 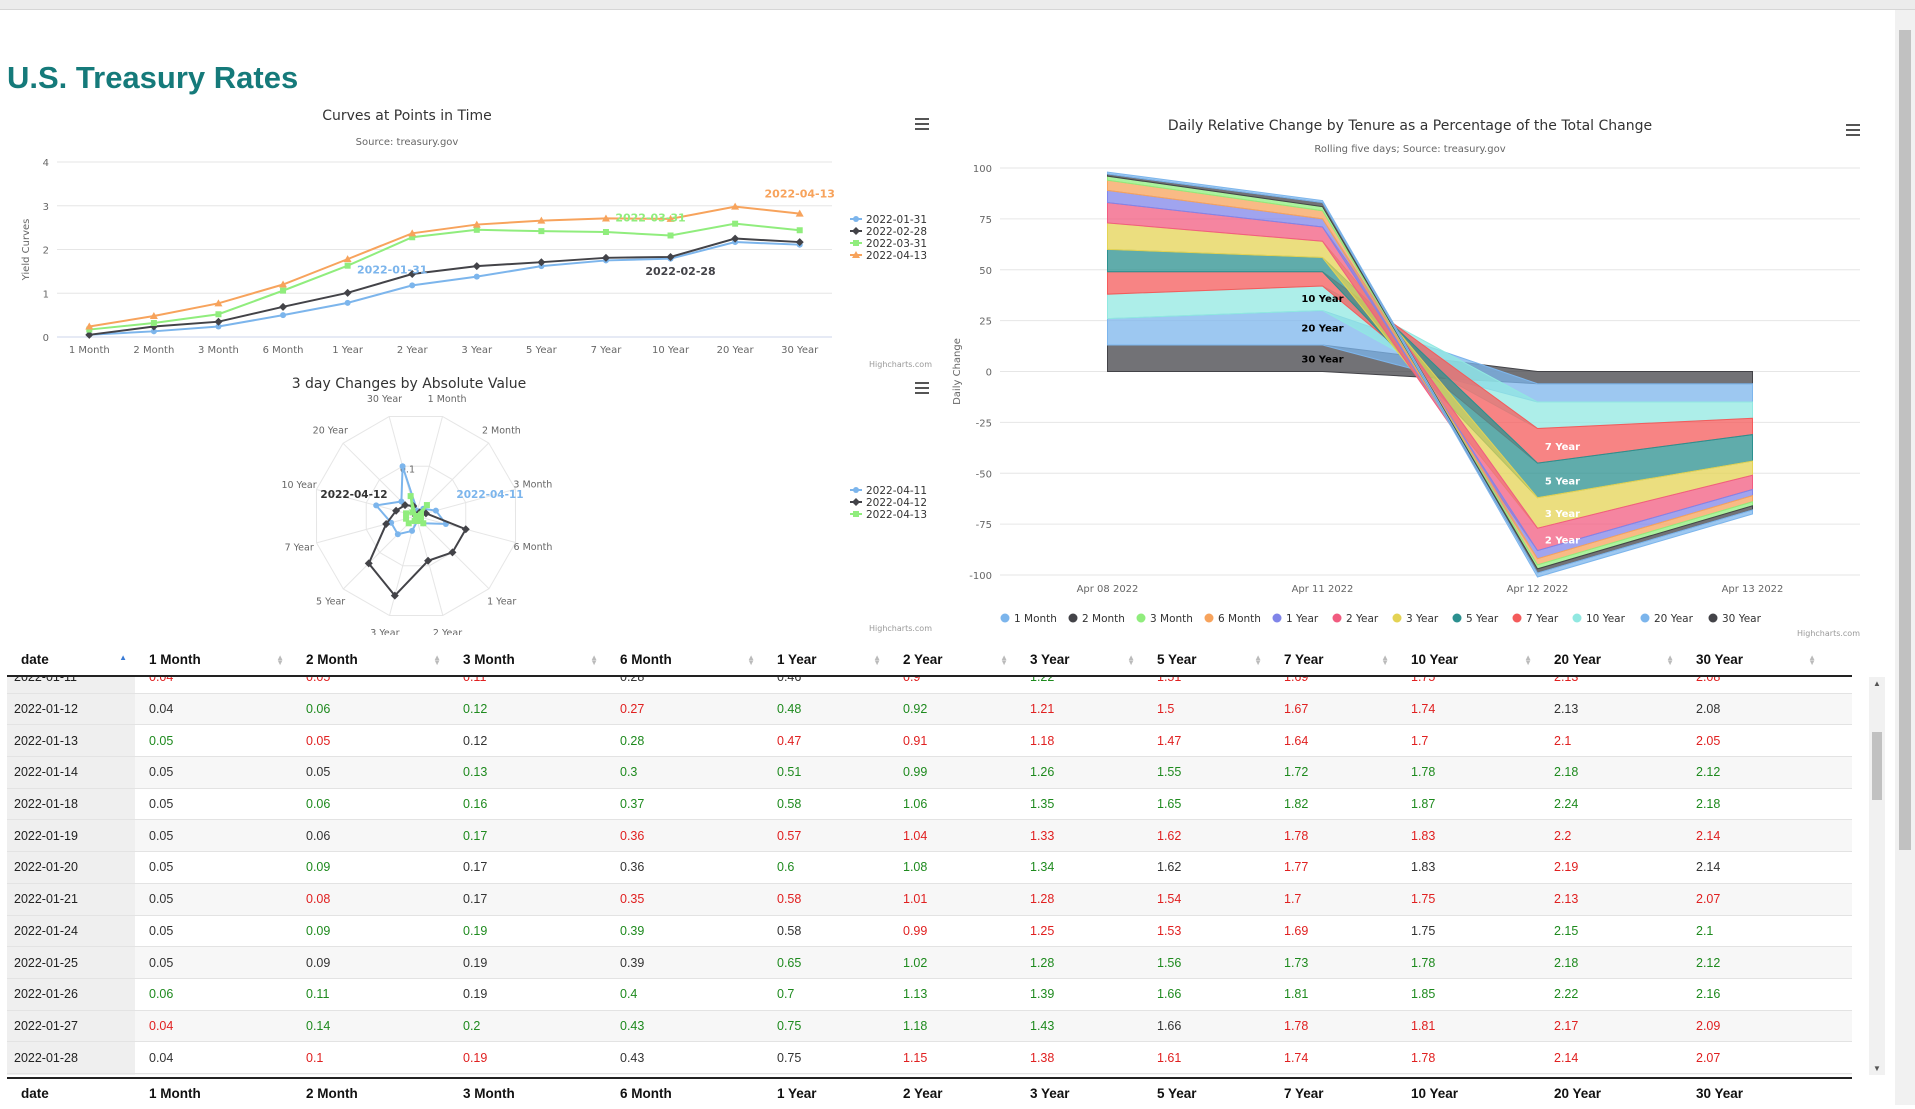 What do you see at coordinates (1423, 1025) in the screenshot?
I see `rate-cell: 1.81` at bounding box center [1423, 1025].